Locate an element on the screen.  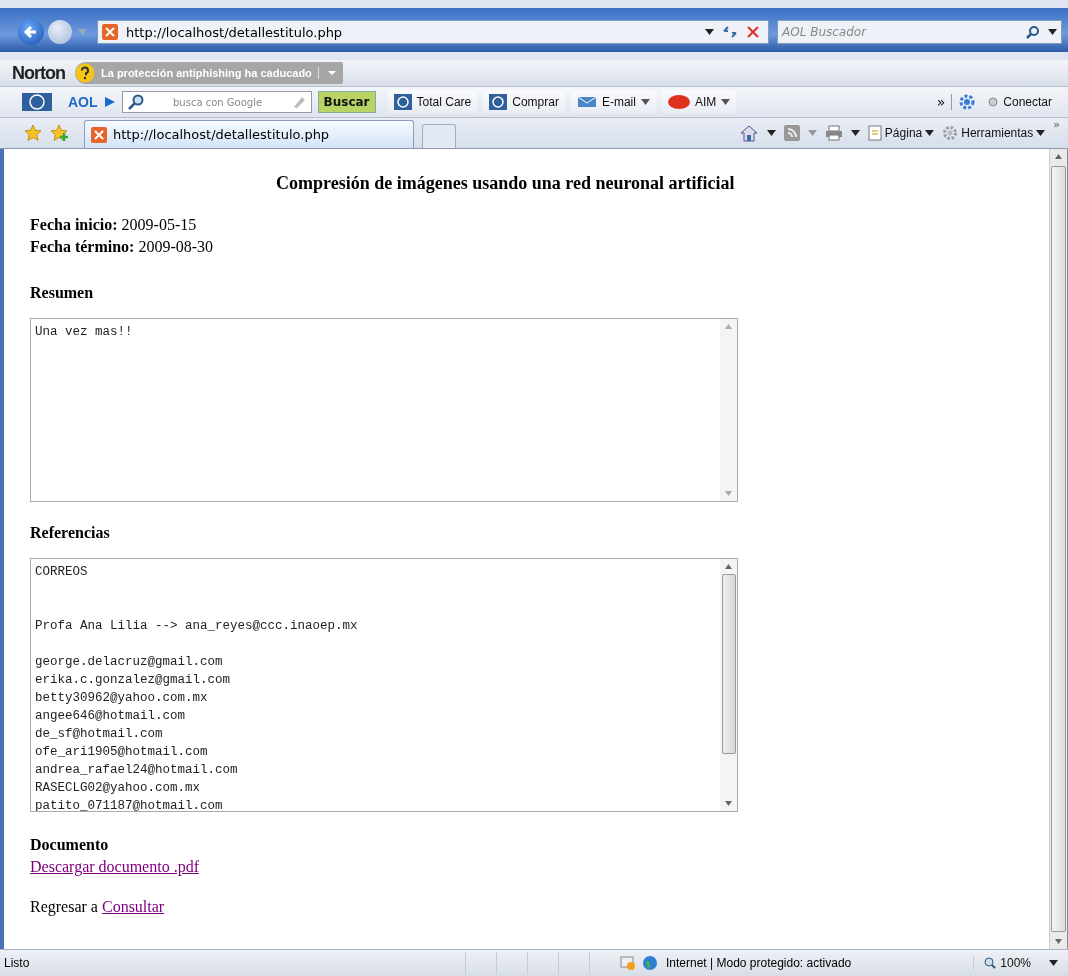
zoom-icon is located at coordinates (990, 963).